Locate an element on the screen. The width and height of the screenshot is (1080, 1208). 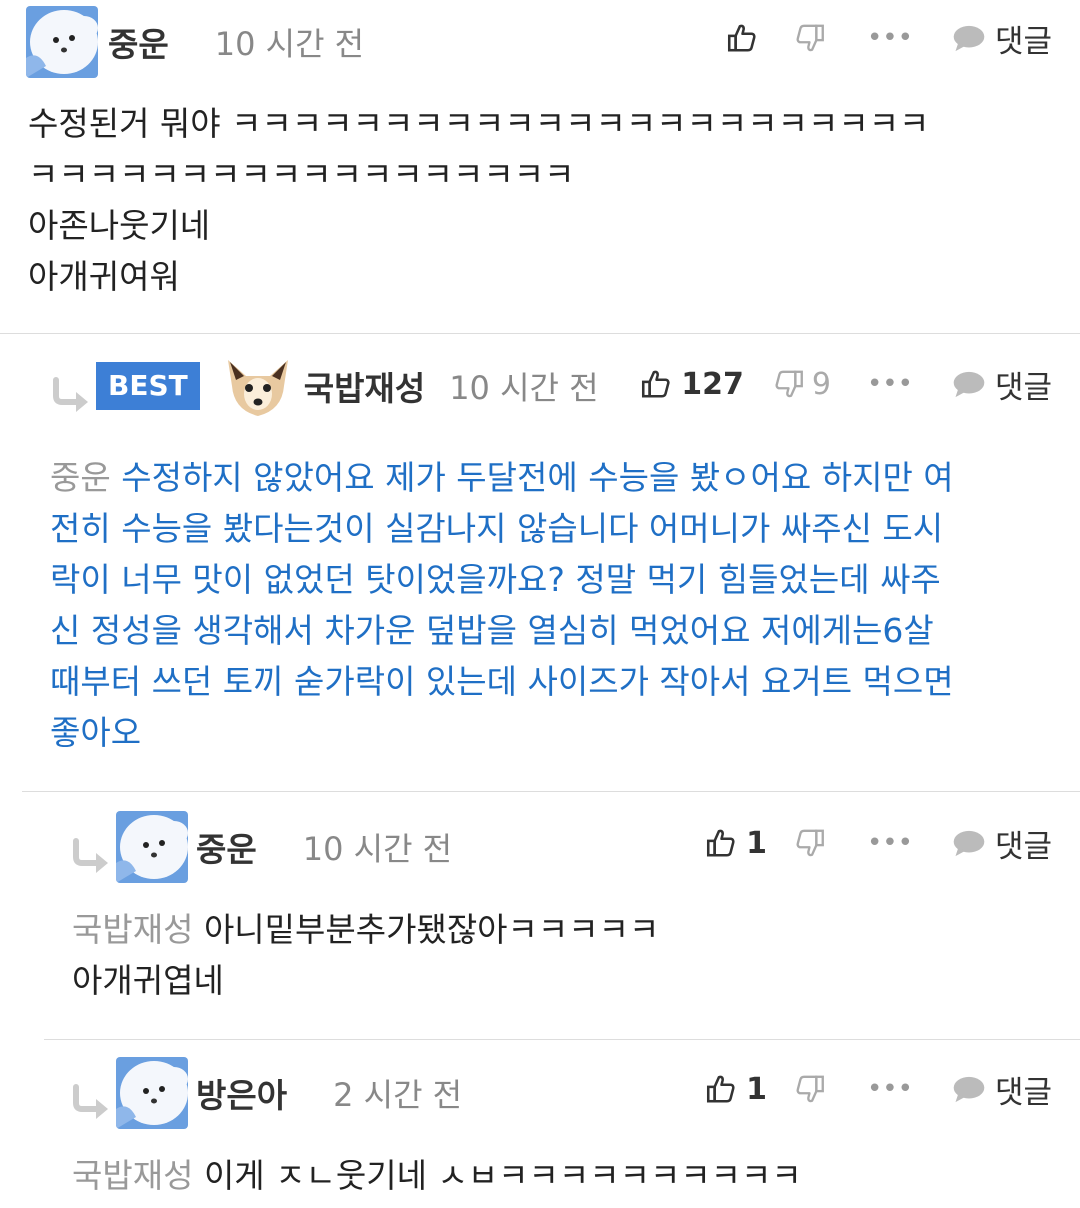
like-button is located at coordinates (742, 38).